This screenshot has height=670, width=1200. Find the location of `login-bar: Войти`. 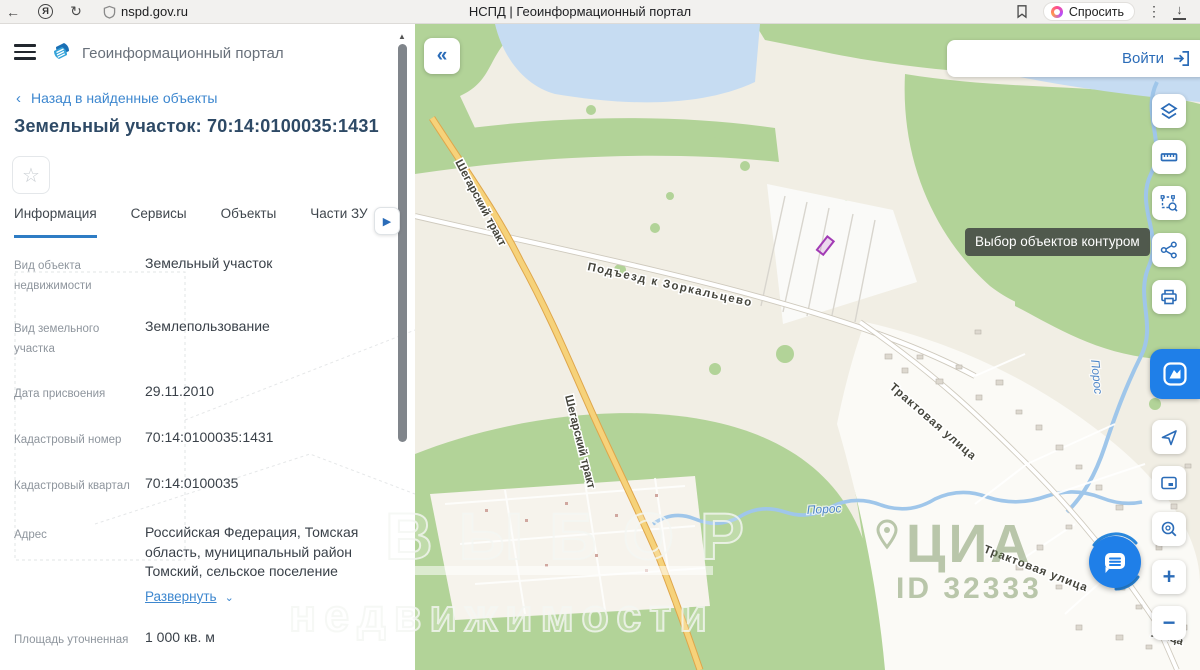

login-bar: Войти is located at coordinates (1073, 58).